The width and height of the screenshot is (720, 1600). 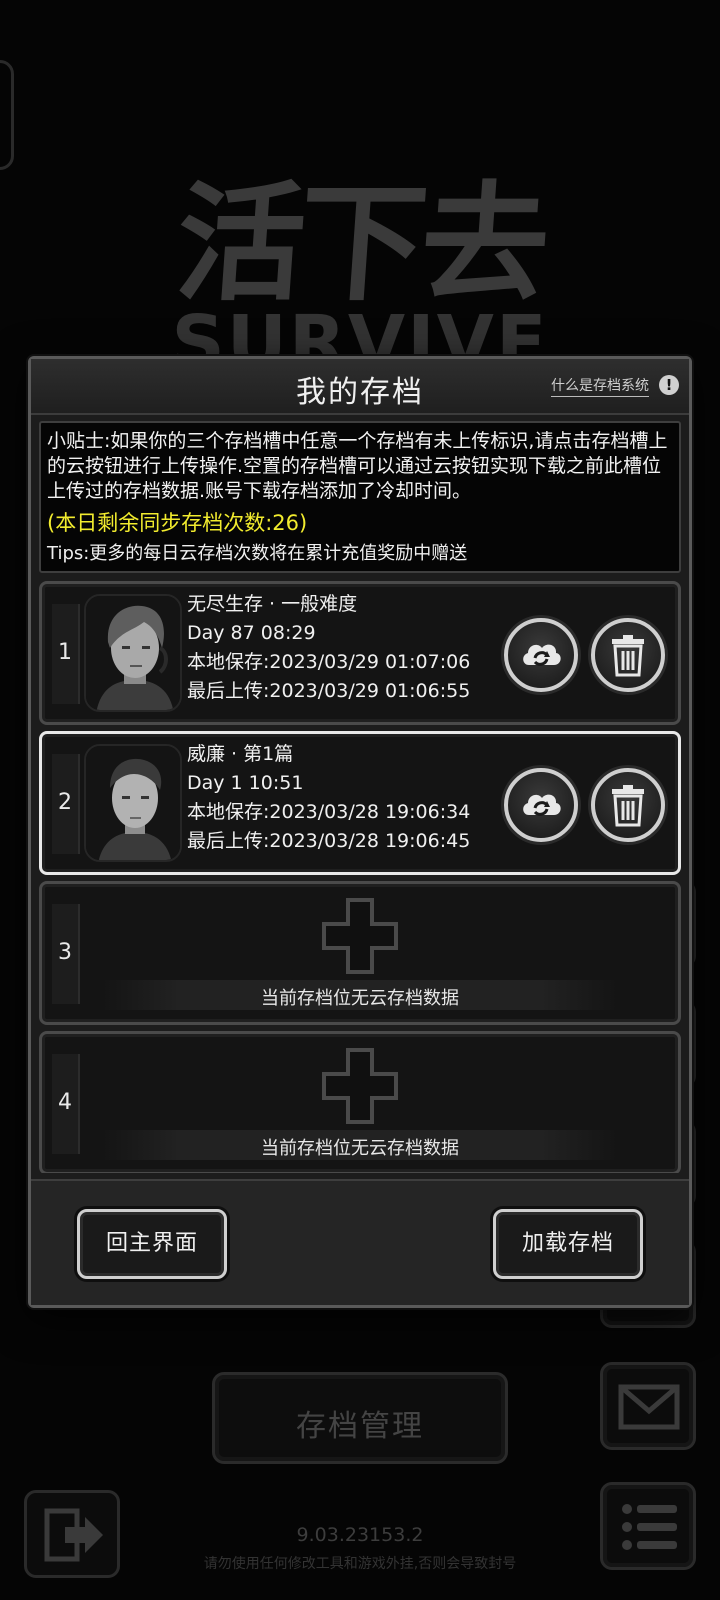 I want to click on what-is-save-system-link: 什么是存档系统, so click(x=600, y=386).